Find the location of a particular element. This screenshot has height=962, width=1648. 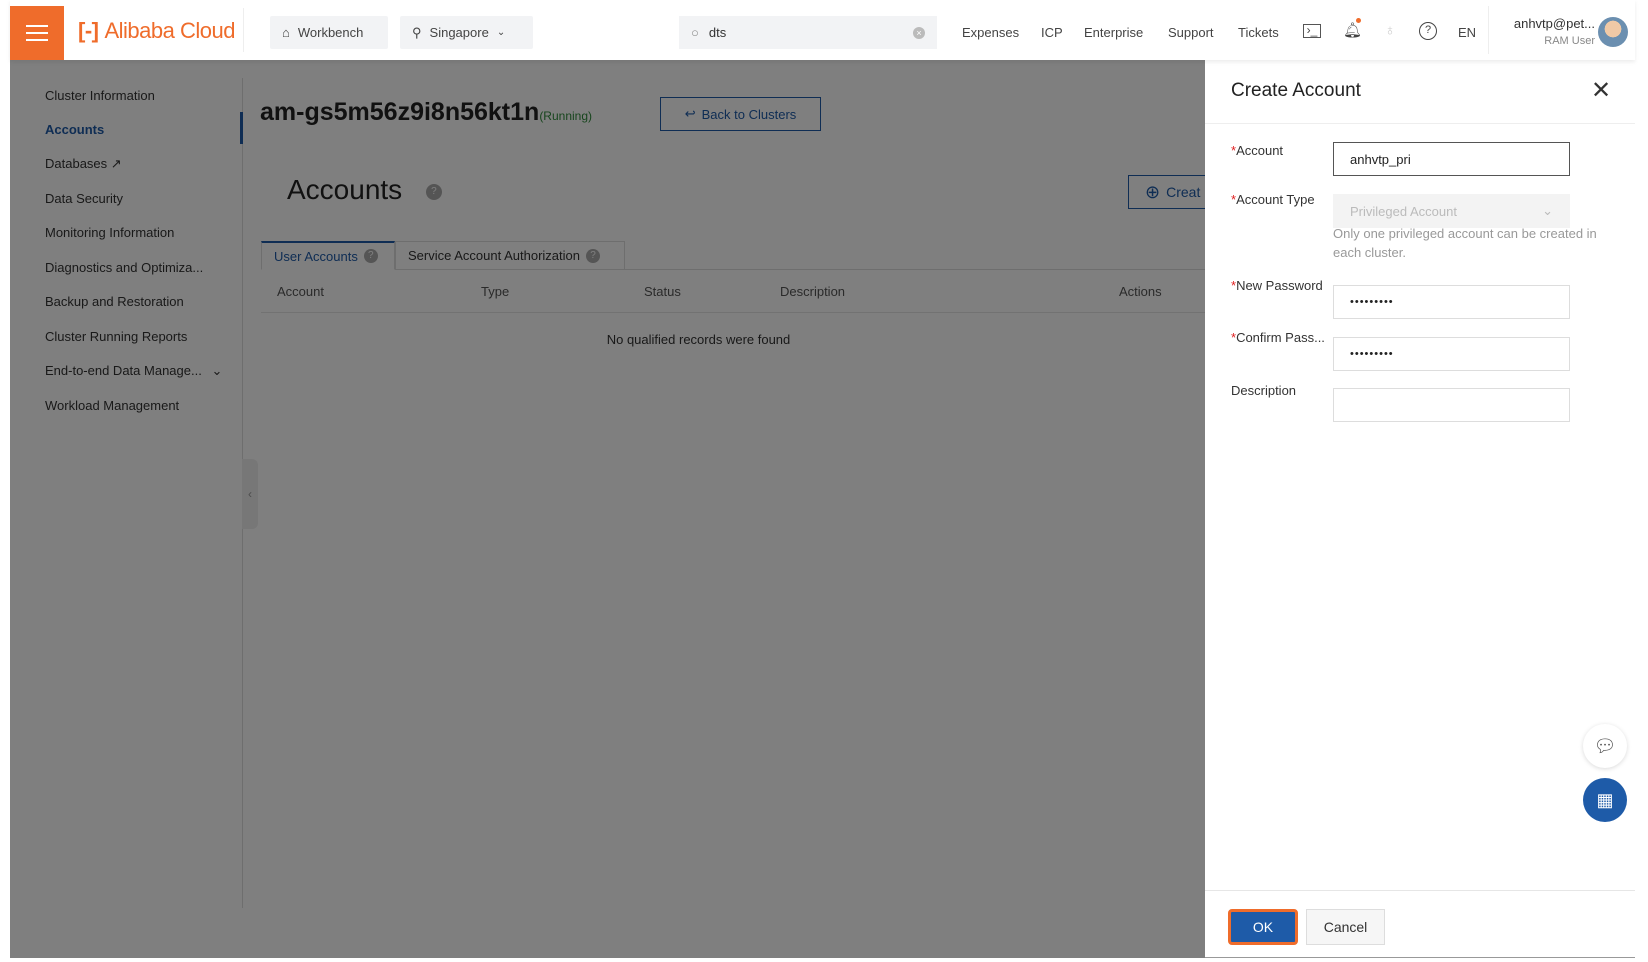

workbench-button: ⌂ Workbench is located at coordinates (329, 32).